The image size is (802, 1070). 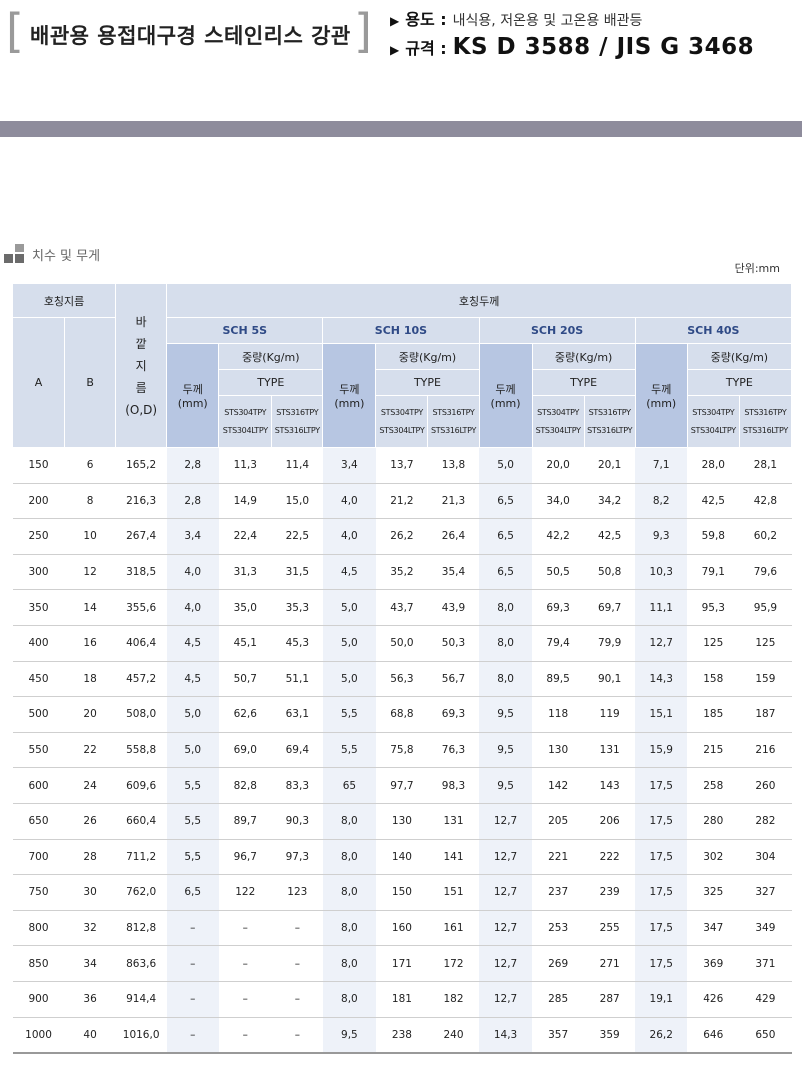 What do you see at coordinates (453, 412) in the screenshot?
I see `type-316: STS316TPY` at bounding box center [453, 412].